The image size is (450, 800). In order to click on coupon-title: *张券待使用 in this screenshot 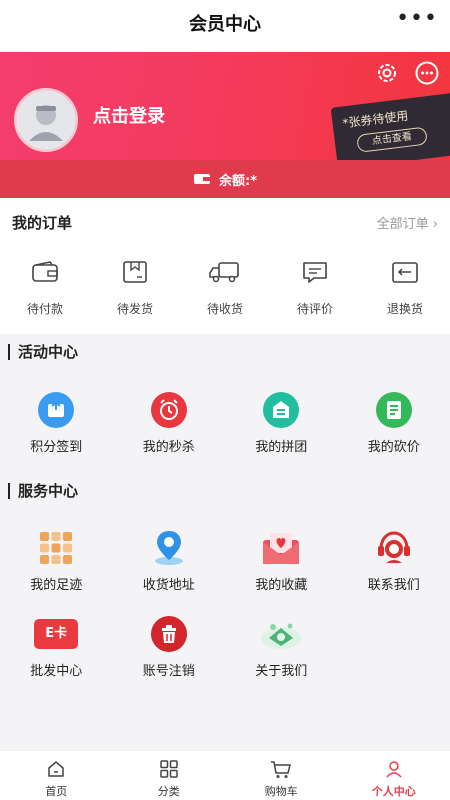, I will do `click(375, 119)`.